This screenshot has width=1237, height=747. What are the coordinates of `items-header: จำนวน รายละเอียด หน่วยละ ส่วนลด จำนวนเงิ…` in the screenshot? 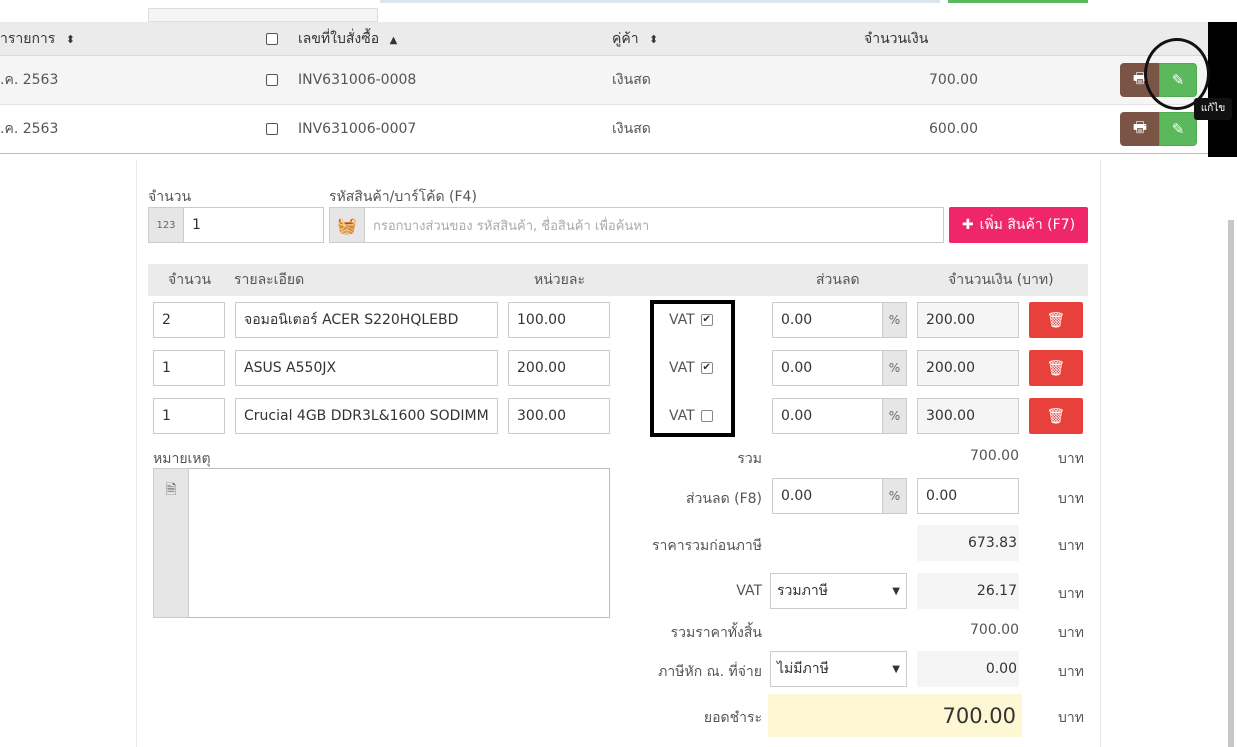 It's located at (618, 280).